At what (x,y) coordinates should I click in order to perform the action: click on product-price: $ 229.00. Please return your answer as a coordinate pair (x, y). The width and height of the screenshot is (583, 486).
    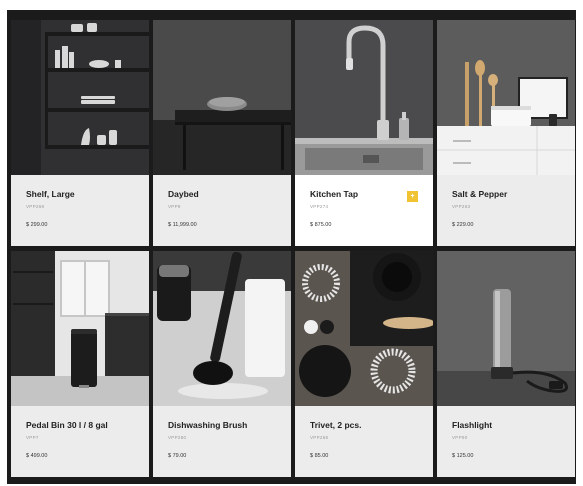
    Looking at the image, I should click on (463, 225).